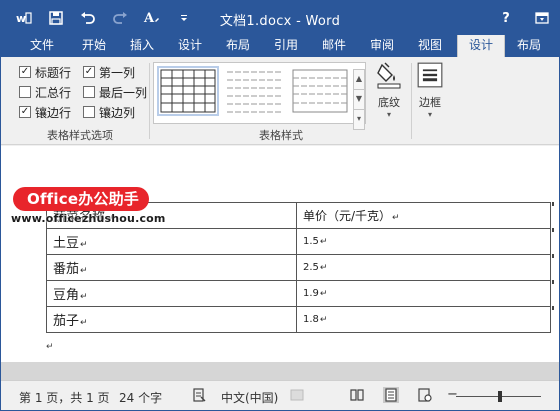 This screenshot has width=560, height=411. I want to click on table-row: 茄子↵ 1.8↵, so click(298, 319).